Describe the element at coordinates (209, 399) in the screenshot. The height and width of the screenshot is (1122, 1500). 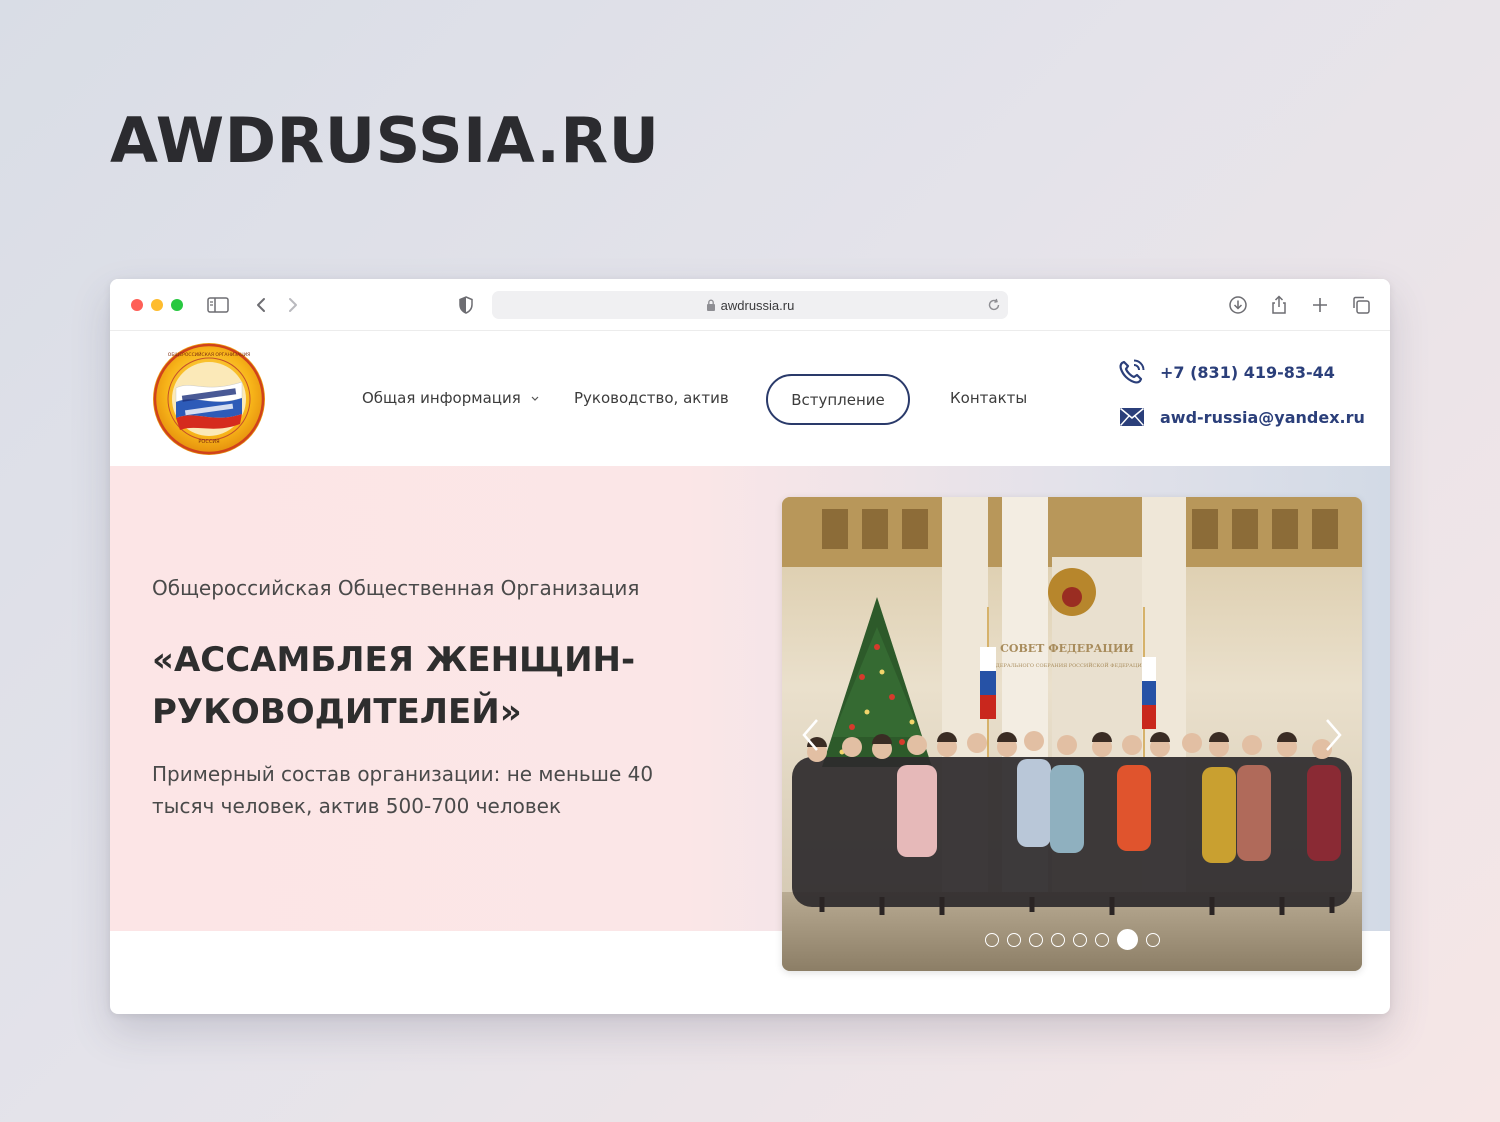
I see `organization-logo: РОССИЯ ОБЩЕРОССИЙСКАЯ ОРГАНИЗАЦИЯ` at that location.